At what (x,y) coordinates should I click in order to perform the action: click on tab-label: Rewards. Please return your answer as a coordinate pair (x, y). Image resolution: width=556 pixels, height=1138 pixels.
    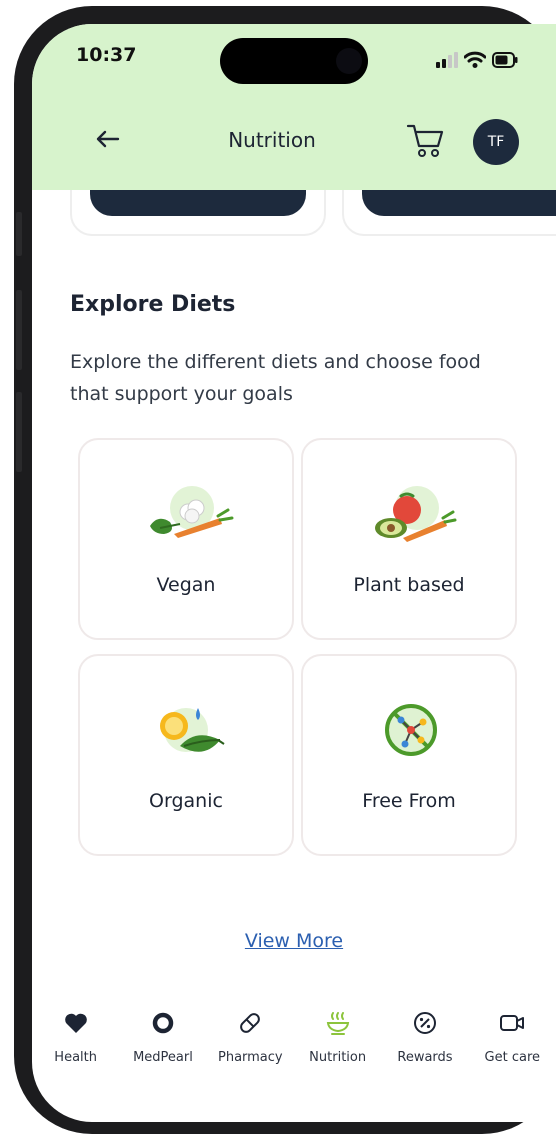
    Looking at the image, I should click on (425, 1057).